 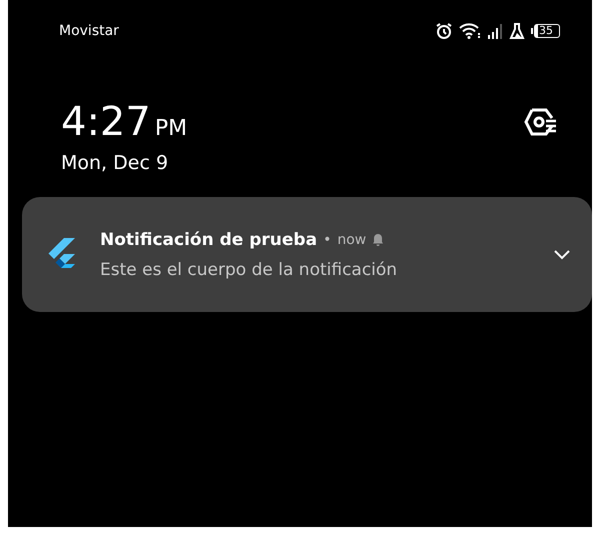 What do you see at coordinates (547, 31) in the screenshot?
I see `battery-level: 35` at bounding box center [547, 31].